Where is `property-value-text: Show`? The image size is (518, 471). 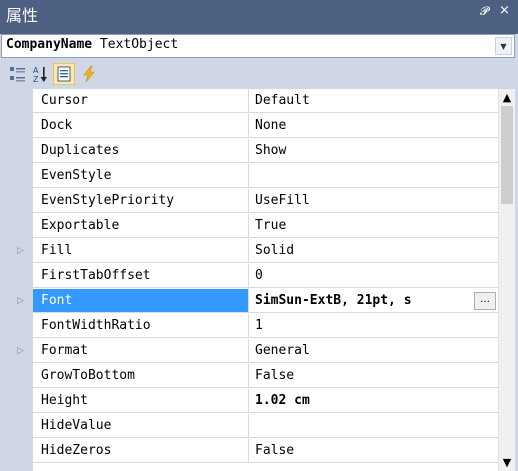 property-value-text: Show is located at coordinates (271, 150).